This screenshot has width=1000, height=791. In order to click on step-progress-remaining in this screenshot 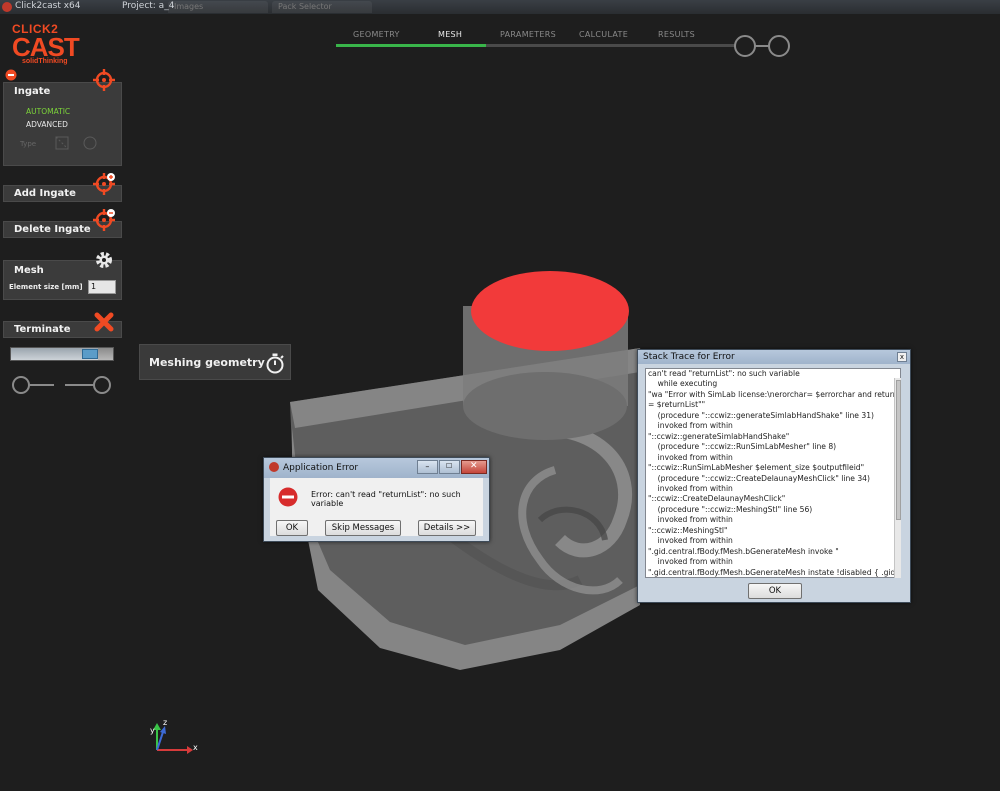, I will do `click(611, 45)`.